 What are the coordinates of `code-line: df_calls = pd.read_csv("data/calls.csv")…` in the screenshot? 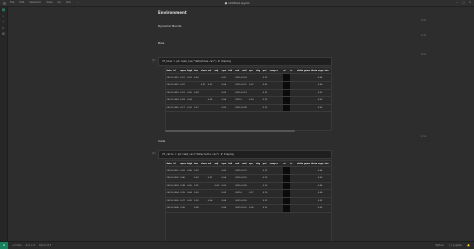 It's located at (245, 154).